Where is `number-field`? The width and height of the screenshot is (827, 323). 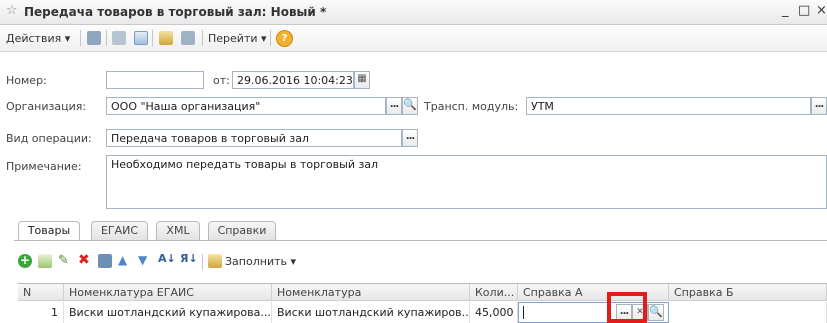 number-field is located at coordinates (155, 80).